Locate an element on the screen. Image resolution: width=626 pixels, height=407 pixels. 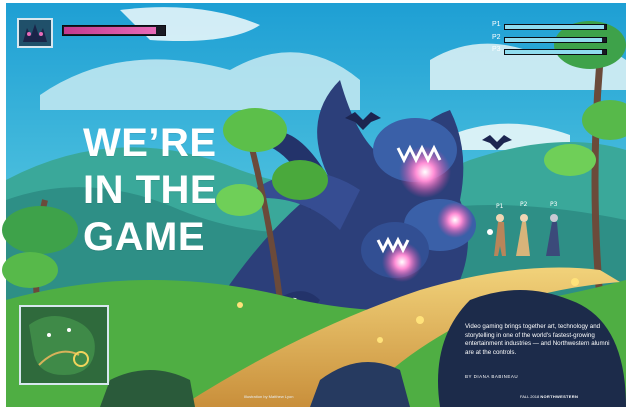
player-fill-p2 is located at coordinates (553, 40).